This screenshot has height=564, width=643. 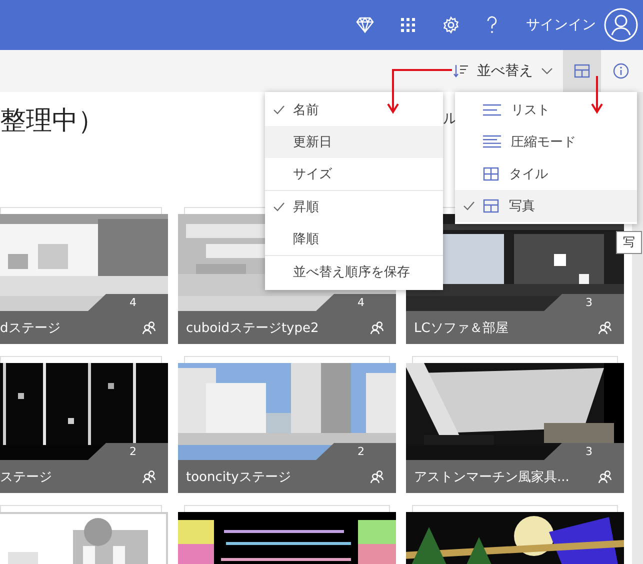 I want to click on view-button, so click(x=582, y=71).